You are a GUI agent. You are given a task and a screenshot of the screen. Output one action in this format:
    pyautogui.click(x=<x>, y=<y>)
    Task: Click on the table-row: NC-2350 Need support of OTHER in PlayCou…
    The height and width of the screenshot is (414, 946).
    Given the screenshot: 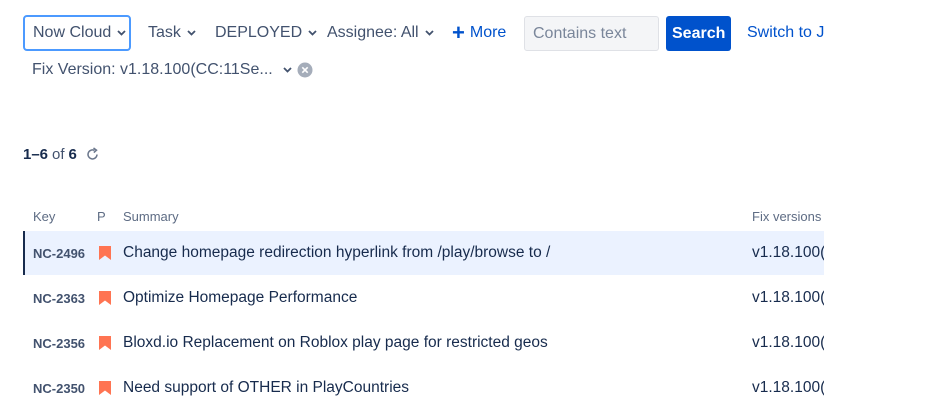 What is the action you would take?
    pyautogui.click(x=423, y=388)
    